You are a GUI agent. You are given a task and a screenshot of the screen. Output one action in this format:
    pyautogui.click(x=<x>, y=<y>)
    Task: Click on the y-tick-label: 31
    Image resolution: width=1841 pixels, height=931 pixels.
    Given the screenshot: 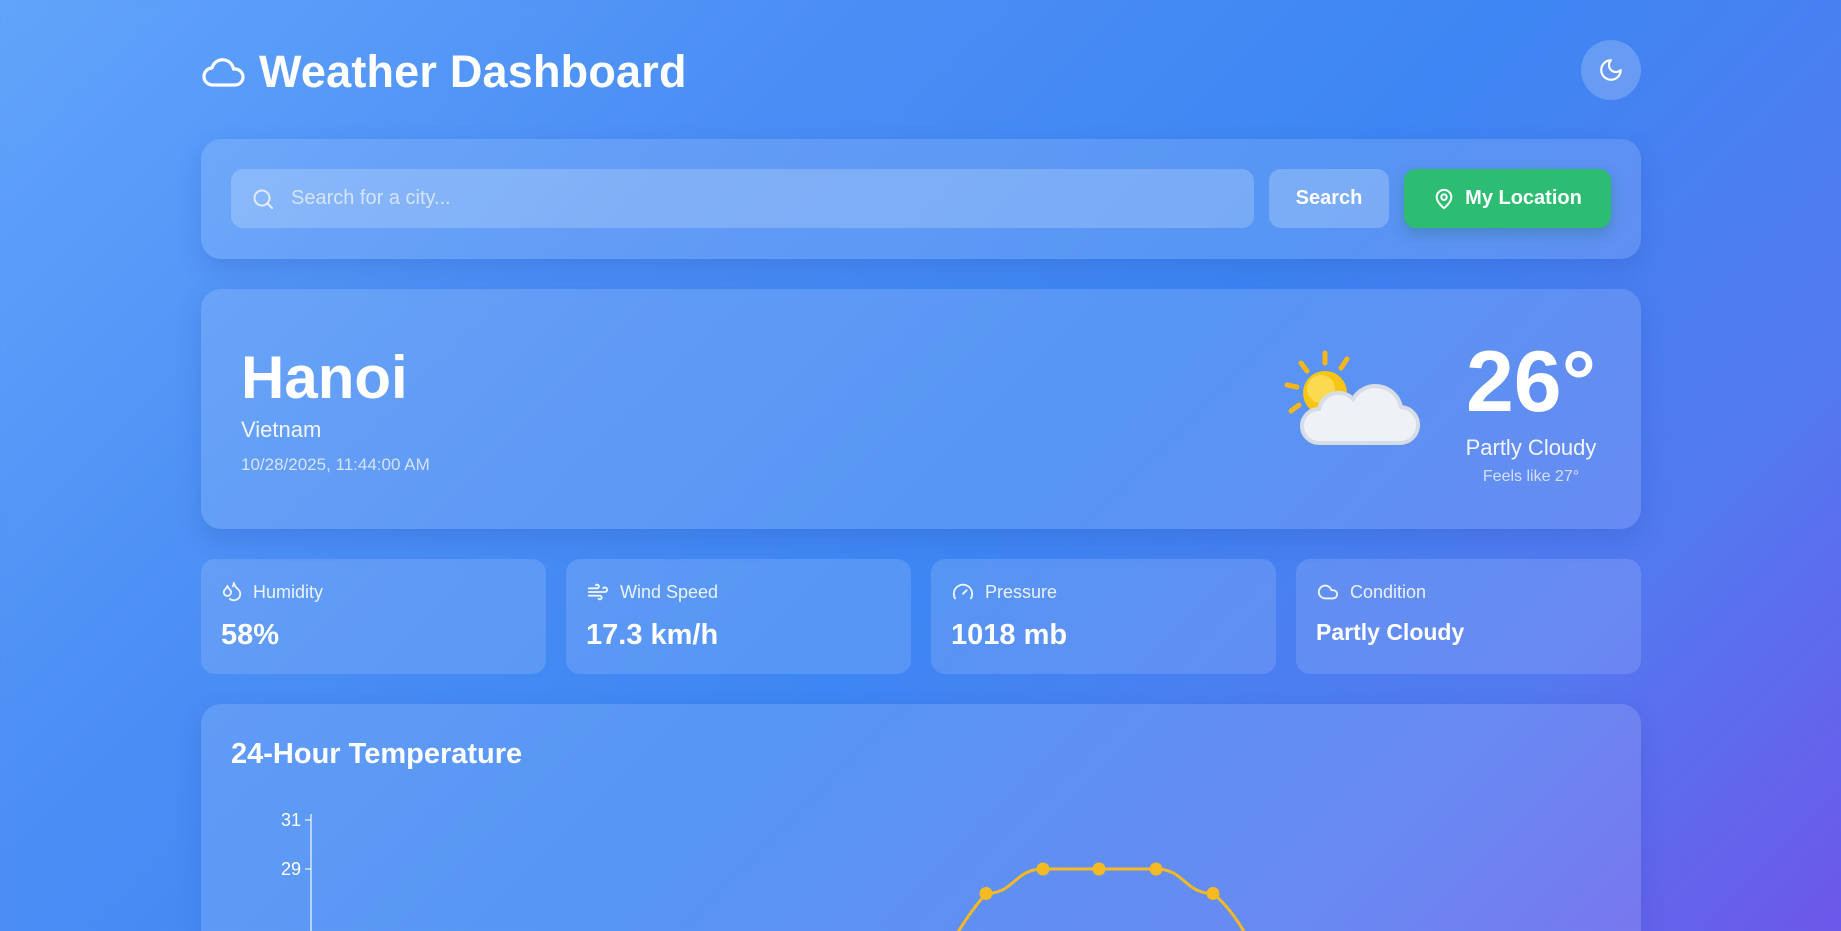 What is the action you would take?
    pyautogui.click(x=291, y=820)
    